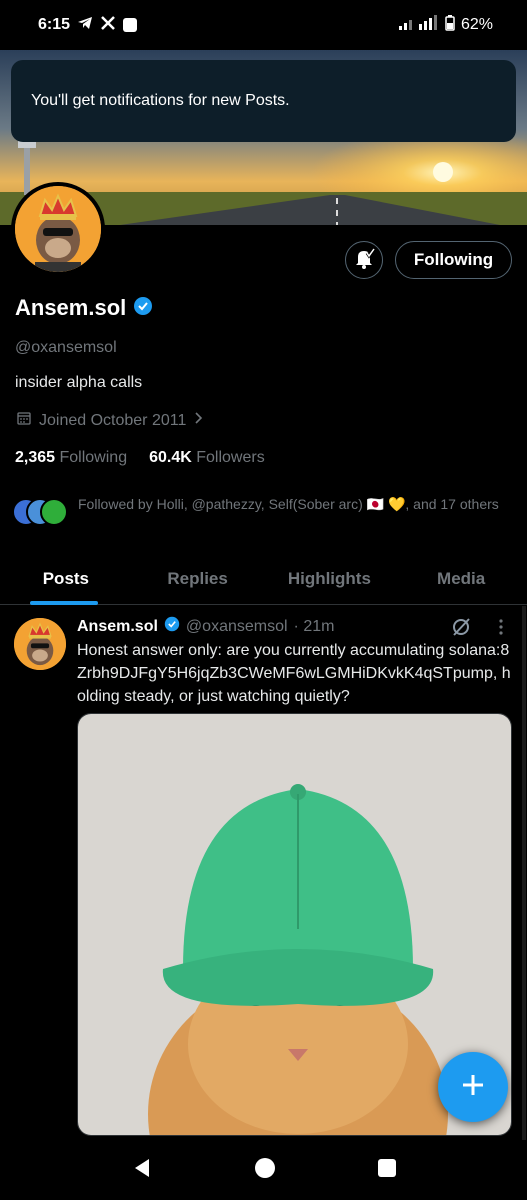 The image size is (527, 1200). What do you see at coordinates (79, 382) in the screenshot?
I see `profile-bio: insider alpha calls` at bounding box center [79, 382].